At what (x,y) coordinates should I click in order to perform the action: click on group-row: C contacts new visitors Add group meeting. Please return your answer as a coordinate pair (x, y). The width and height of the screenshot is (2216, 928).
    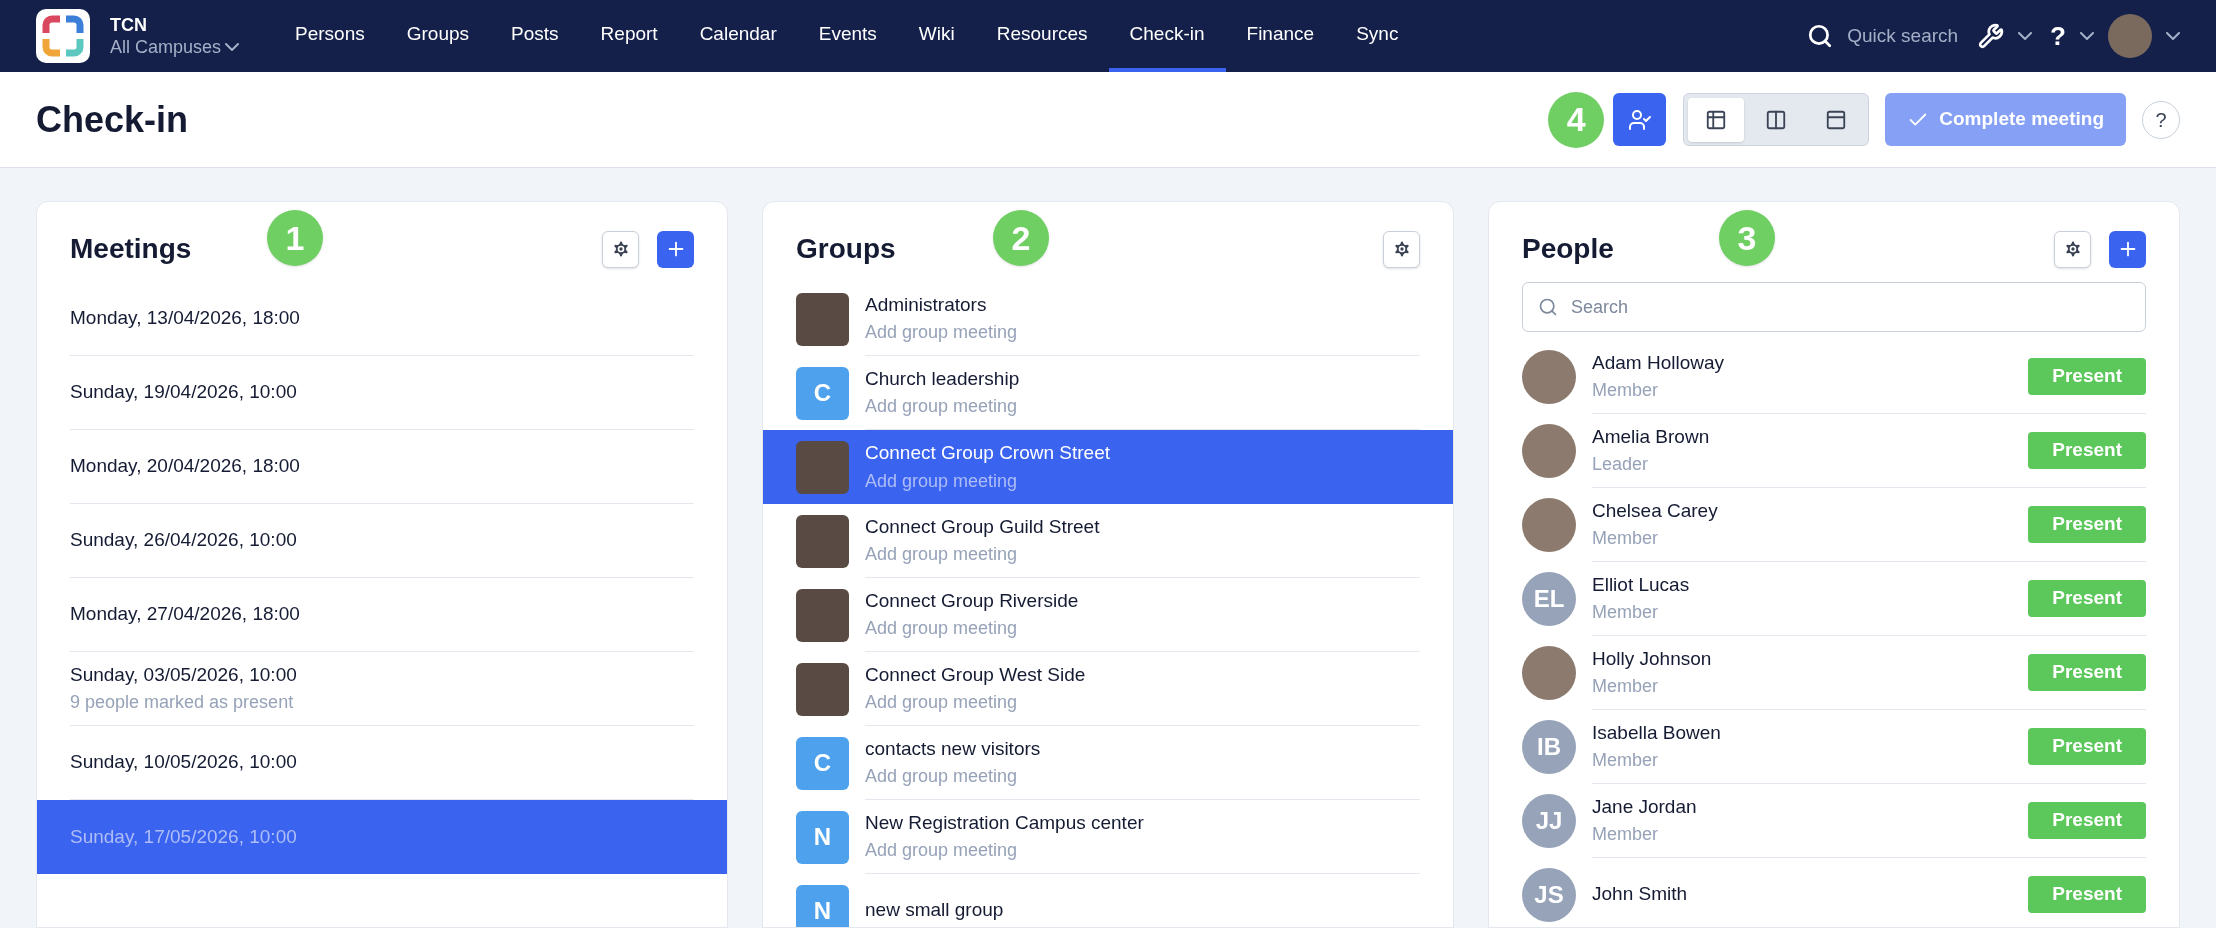
    Looking at the image, I should click on (1108, 763).